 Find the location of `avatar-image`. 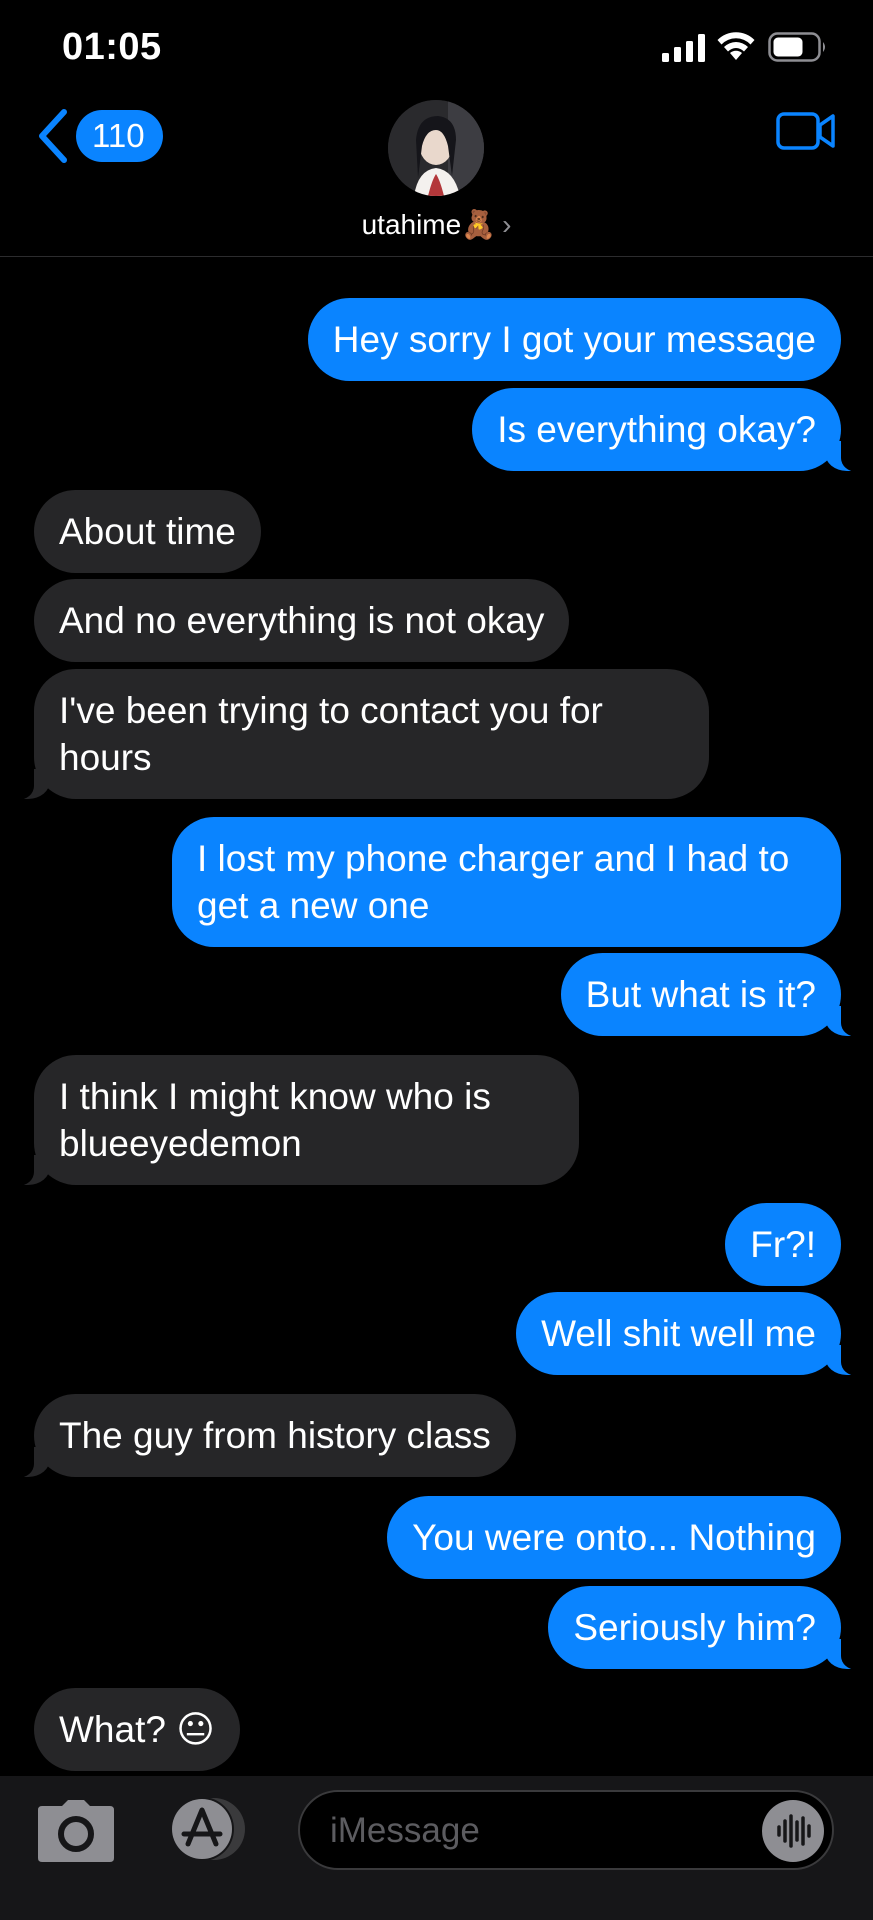

avatar-image is located at coordinates (436, 148).